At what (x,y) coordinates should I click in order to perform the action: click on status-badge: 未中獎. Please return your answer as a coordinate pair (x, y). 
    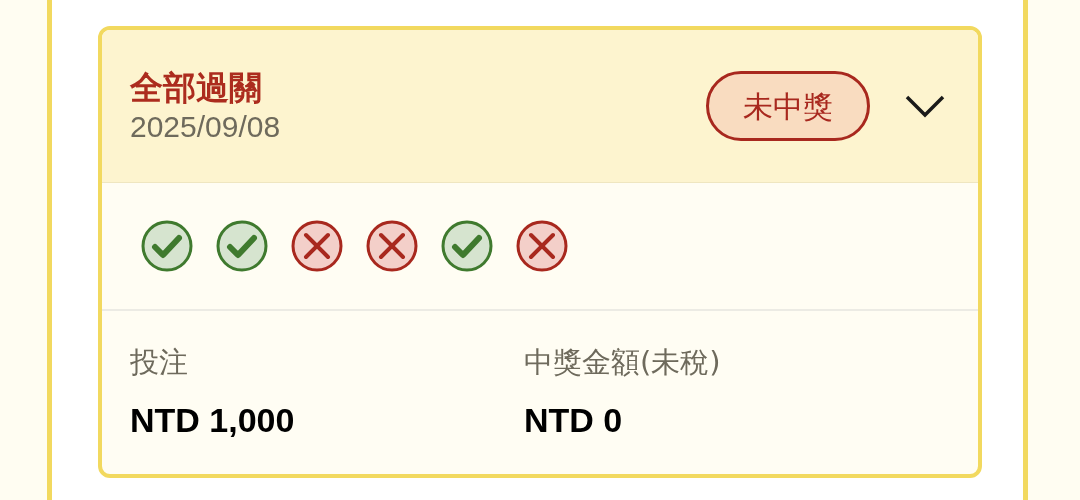
    Looking at the image, I should click on (788, 106).